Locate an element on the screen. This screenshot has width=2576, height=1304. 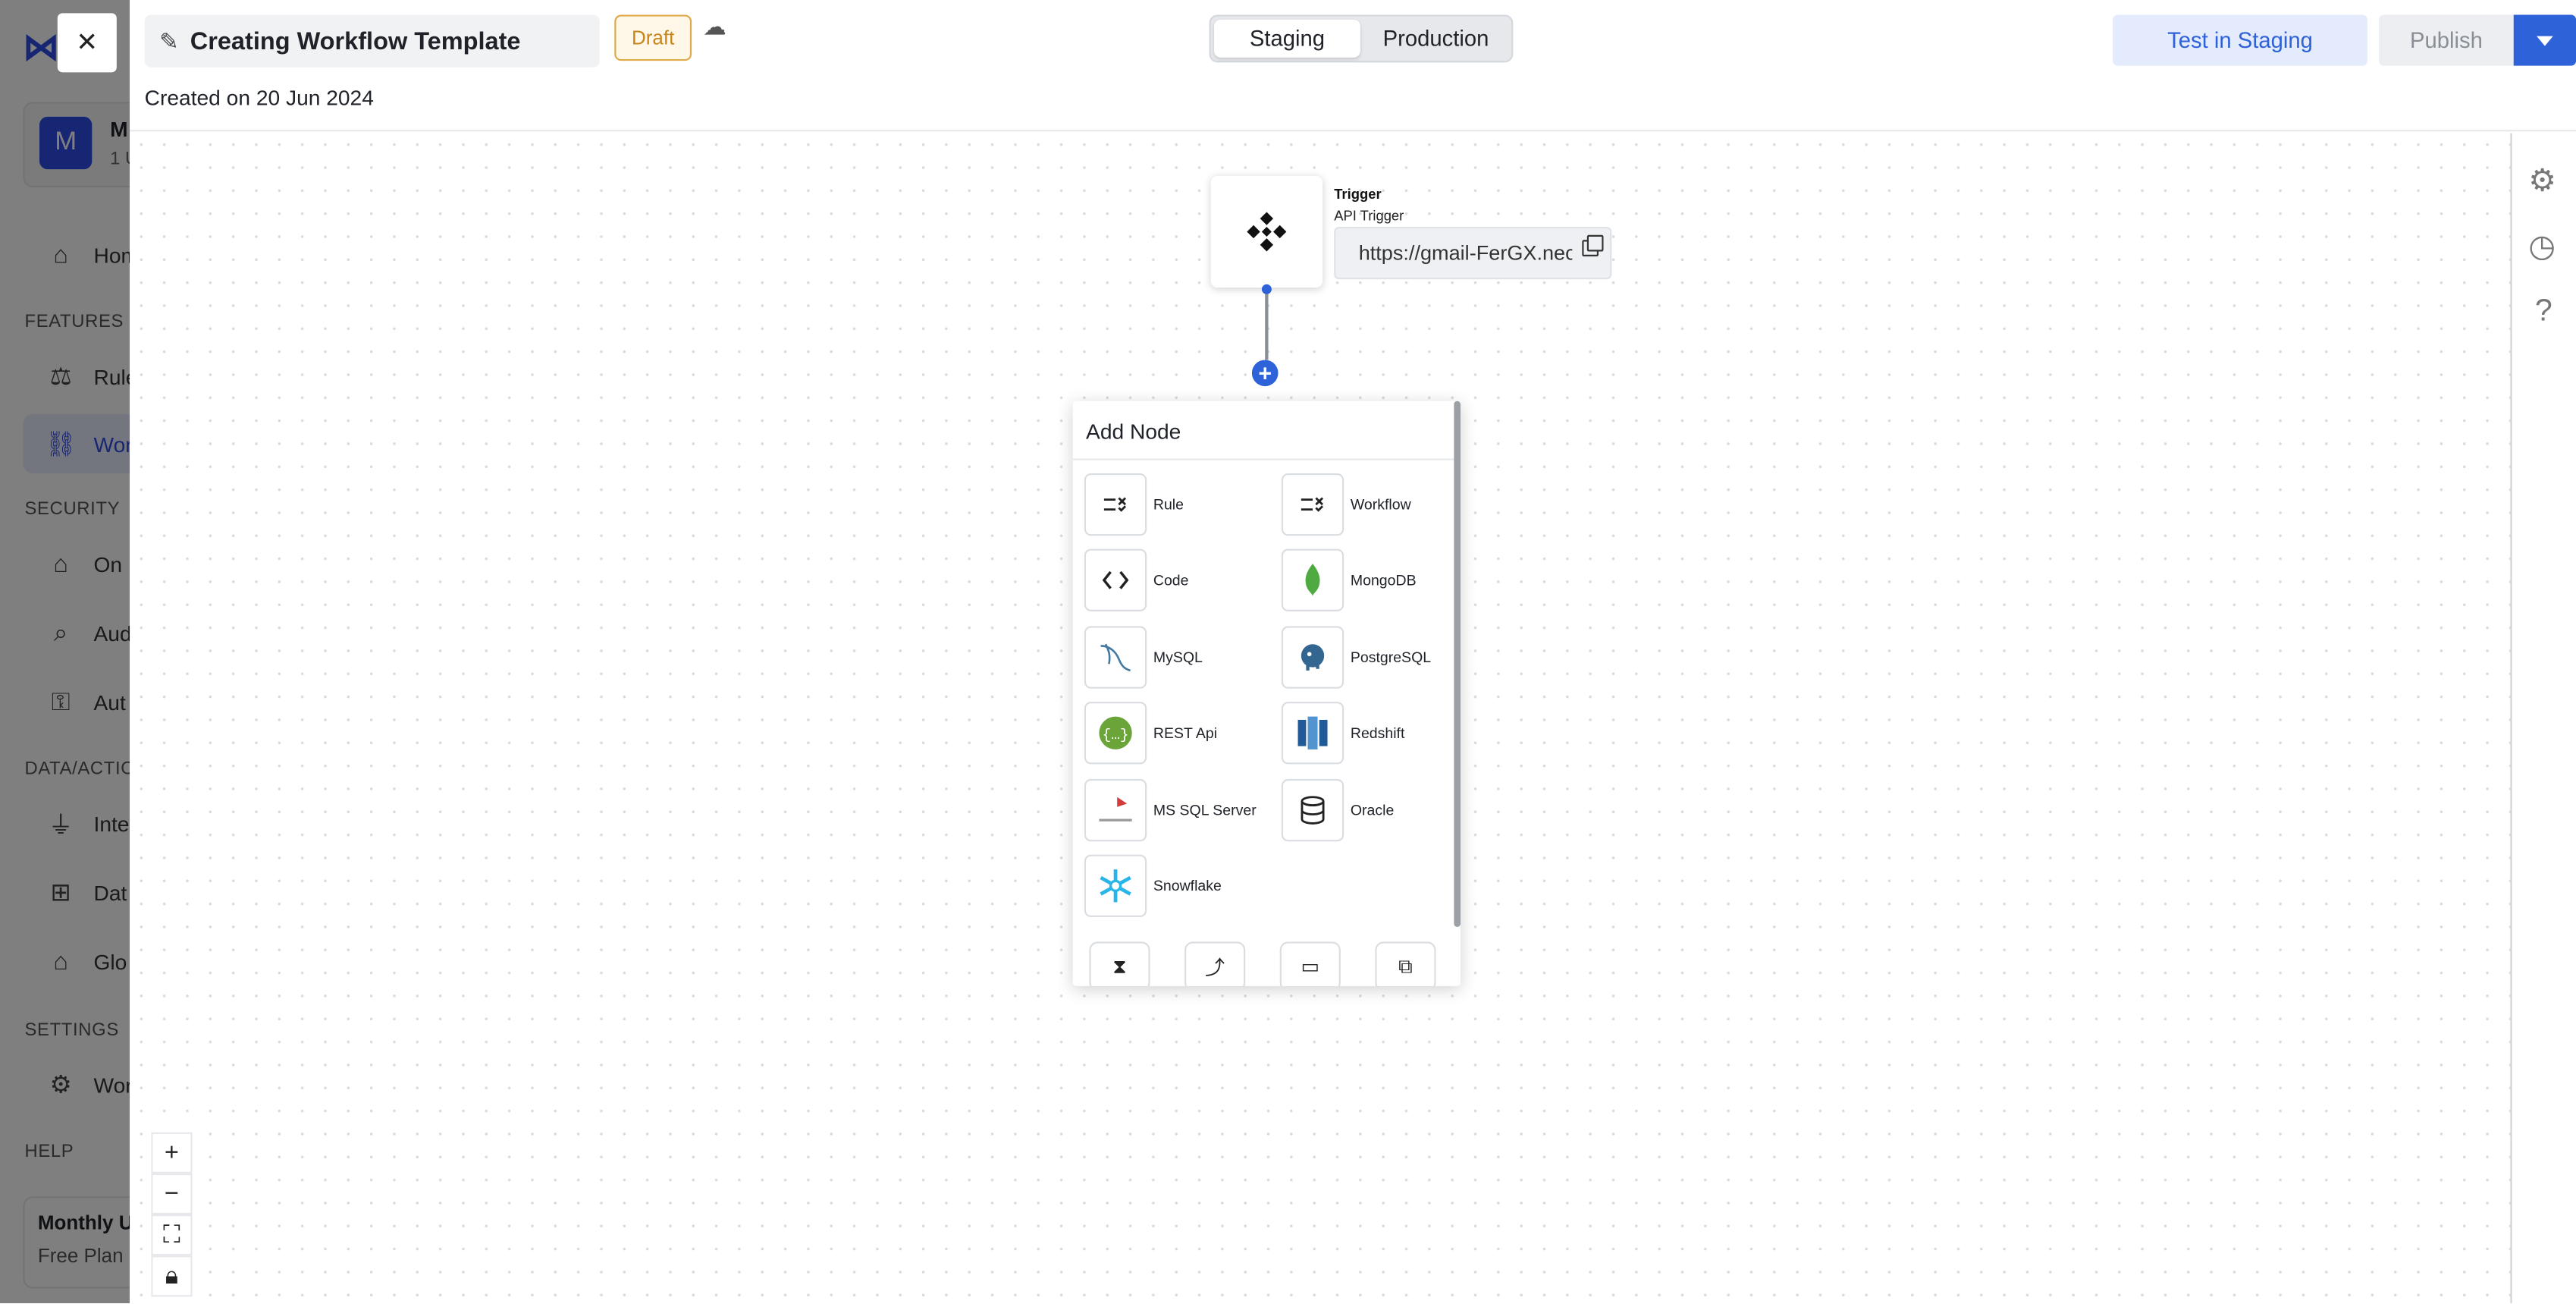
trigger-url-field: https://gmail-FerGX.nected is located at coordinates (1473, 253).